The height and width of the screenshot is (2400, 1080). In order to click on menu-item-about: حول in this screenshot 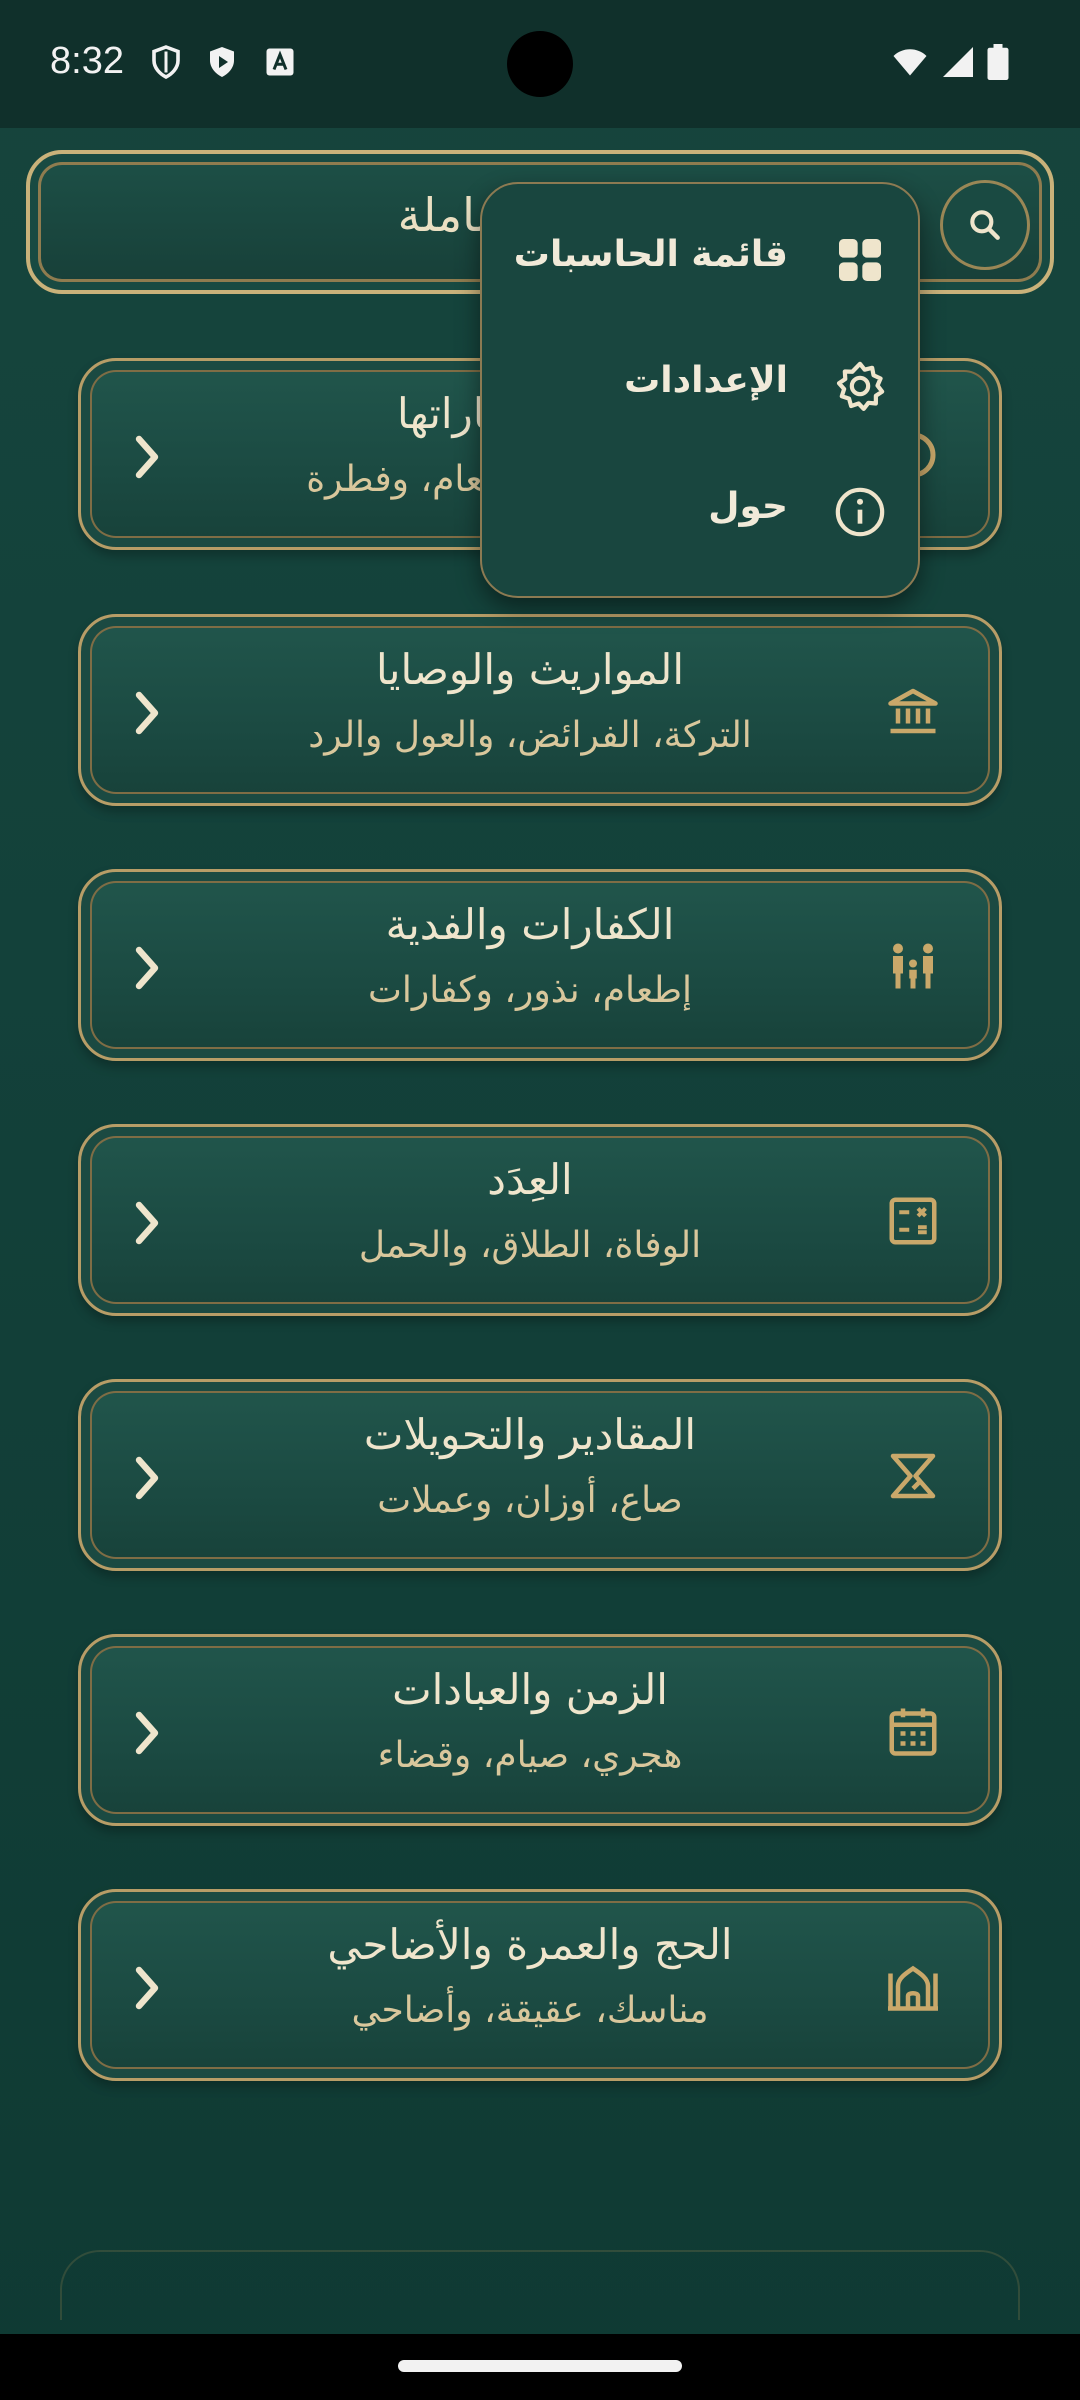, I will do `click(702, 513)`.